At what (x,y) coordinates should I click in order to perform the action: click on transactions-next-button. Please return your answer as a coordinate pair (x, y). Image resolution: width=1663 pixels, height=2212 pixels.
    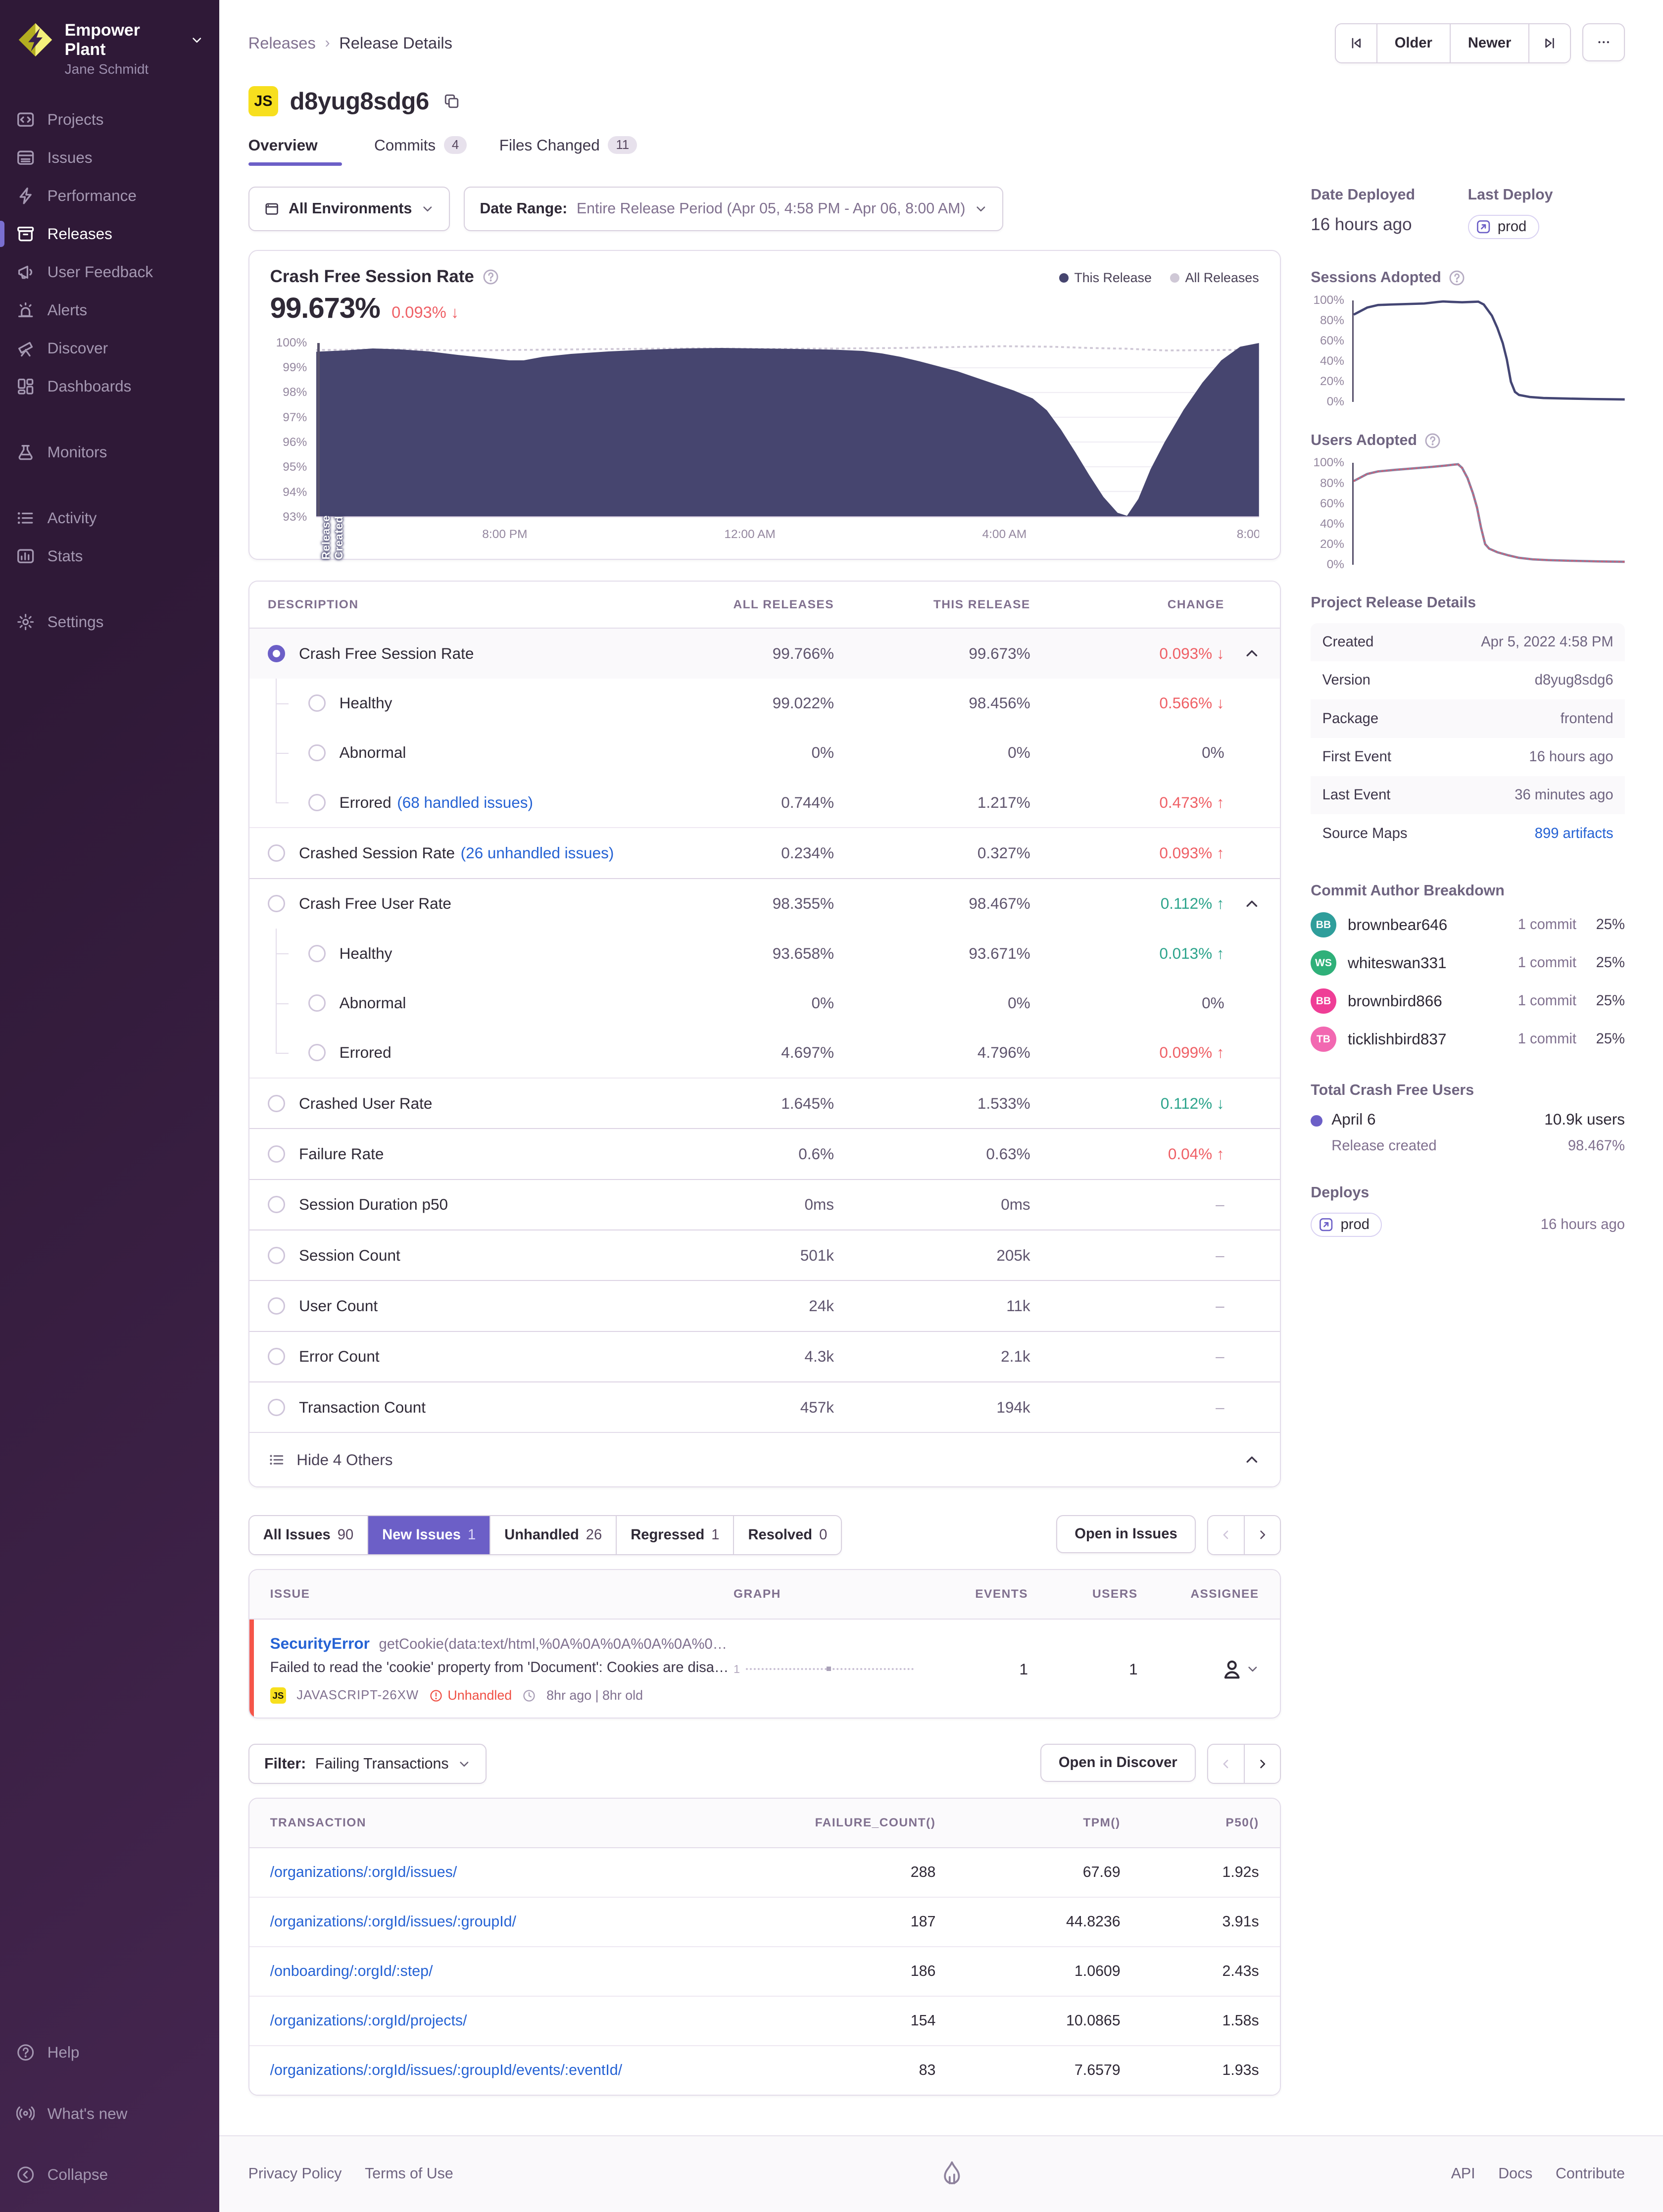
    Looking at the image, I should click on (1261, 1764).